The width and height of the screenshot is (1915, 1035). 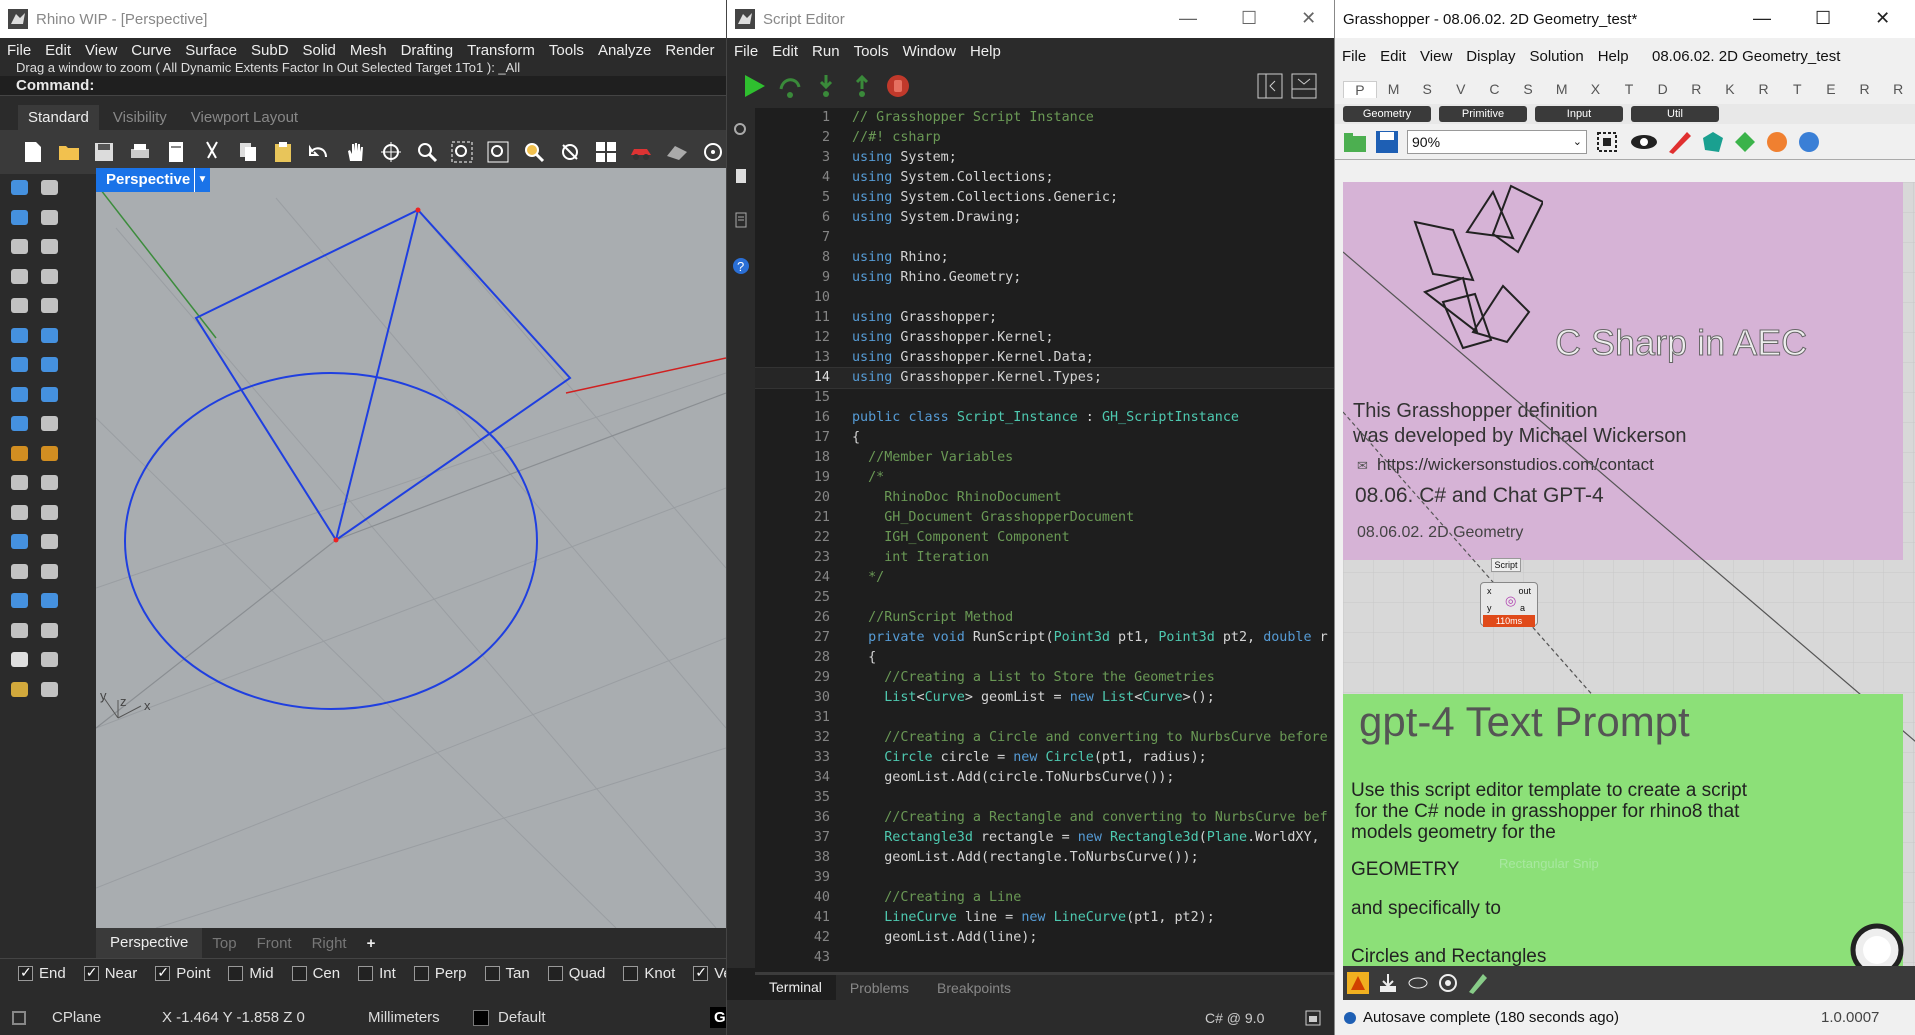 What do you see at coordinates (1797, 89) in the screenshot?
I see `ribbon-tab-13: T` at bounding box center [1797, 89].